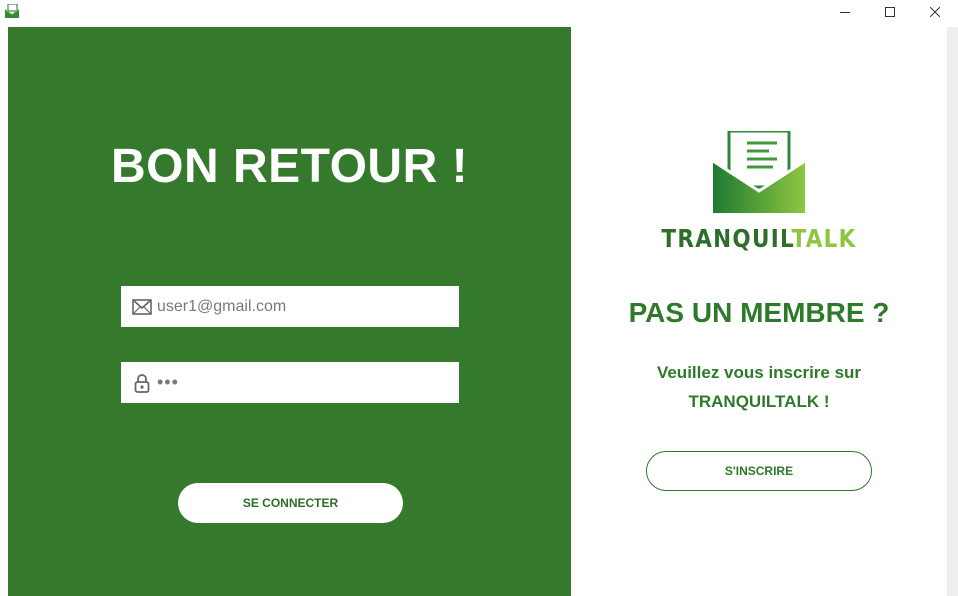 The image size is (958, 596). I want to click on password-input, so click(297, 382).